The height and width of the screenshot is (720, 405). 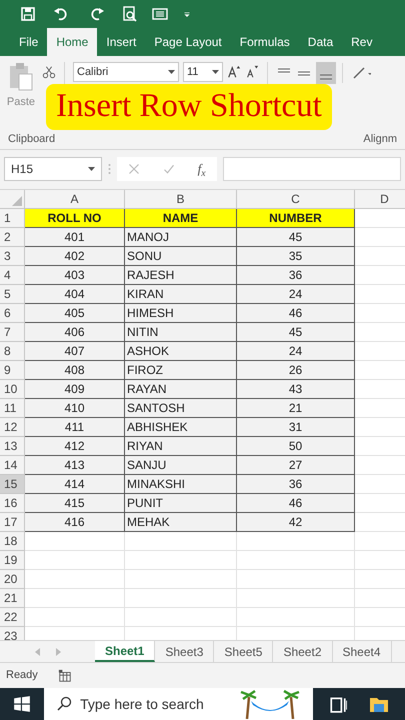 What do you see at coordinates (296, 465) in the screenshot?
I see `table-cell: 27` at bounding box center [296, 465].